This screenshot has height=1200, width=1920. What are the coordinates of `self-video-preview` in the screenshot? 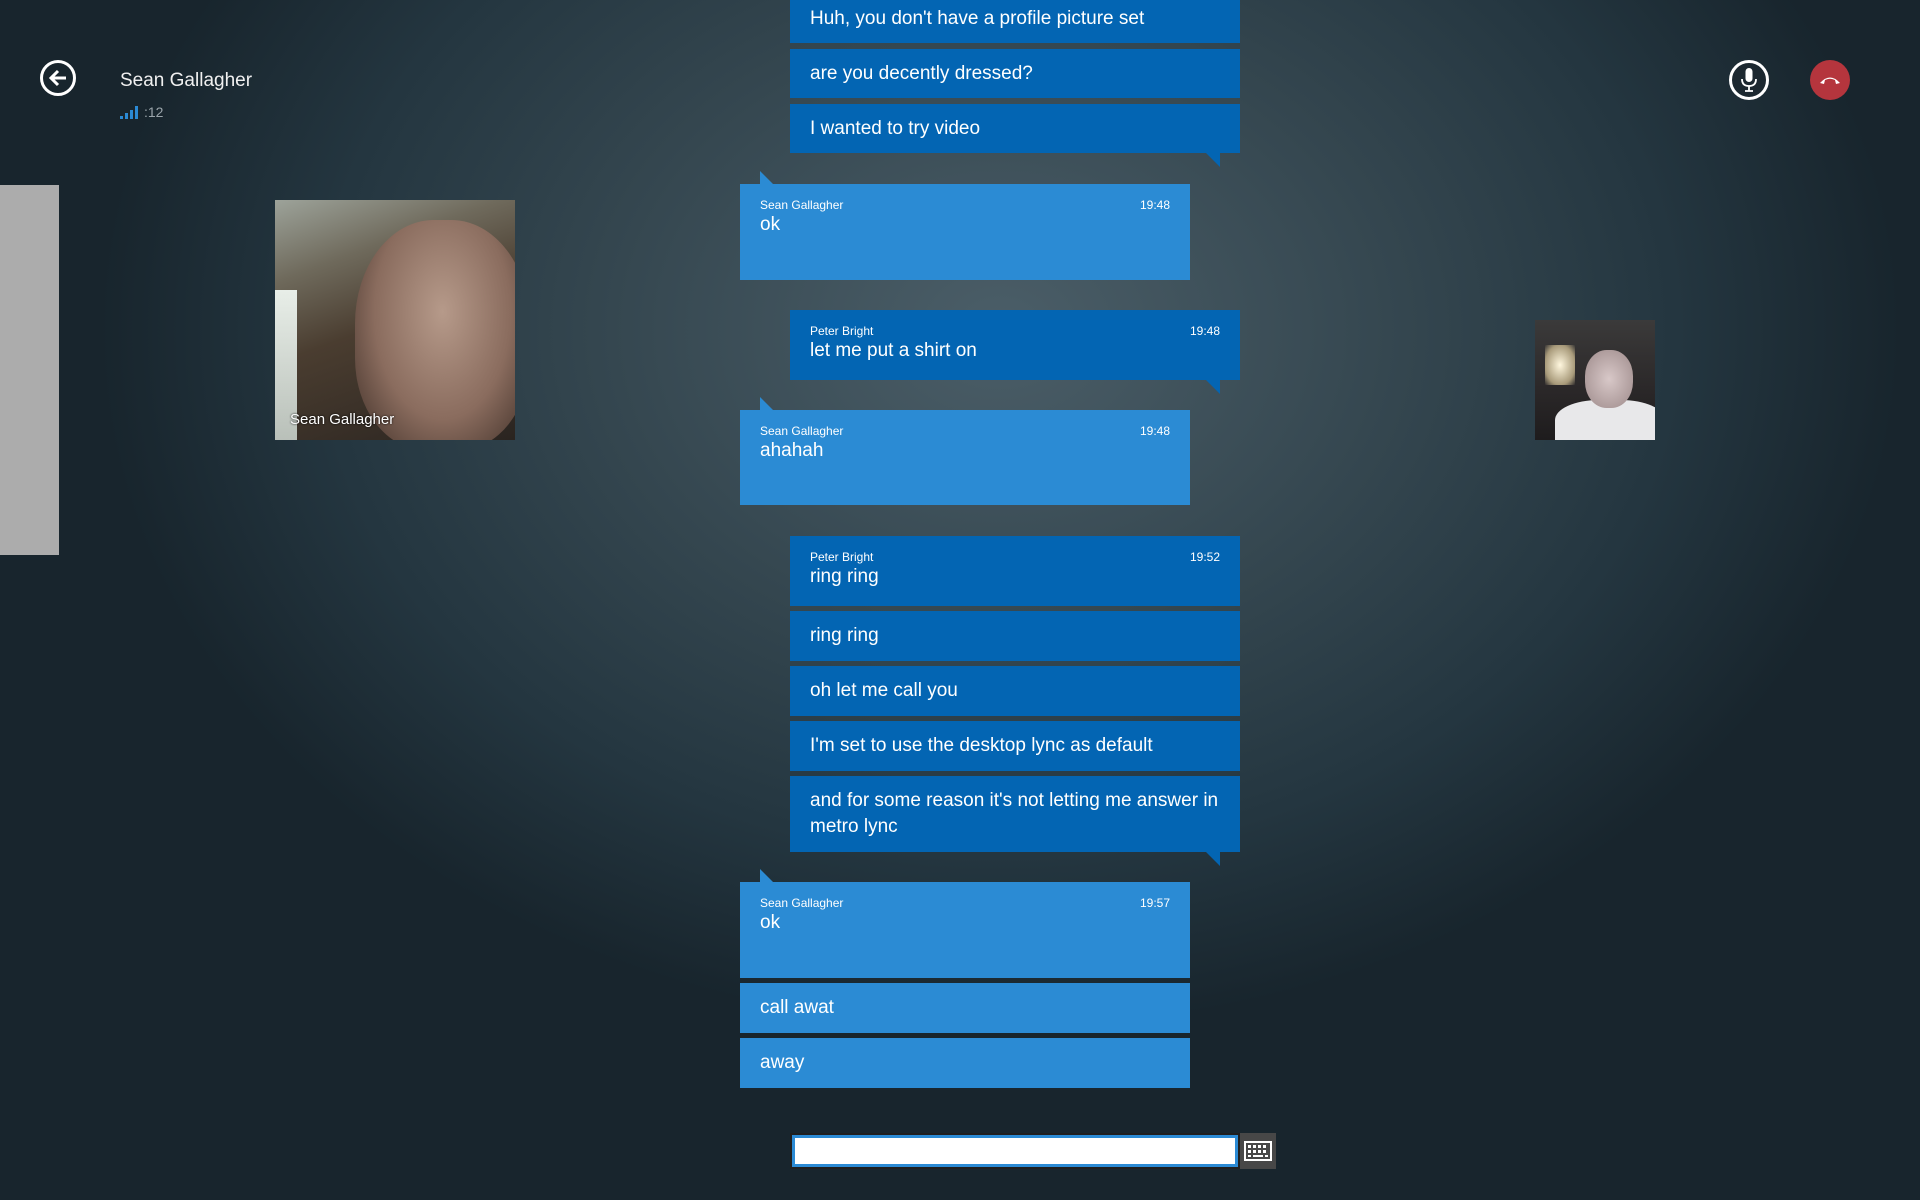 It's located at (1595, 380).